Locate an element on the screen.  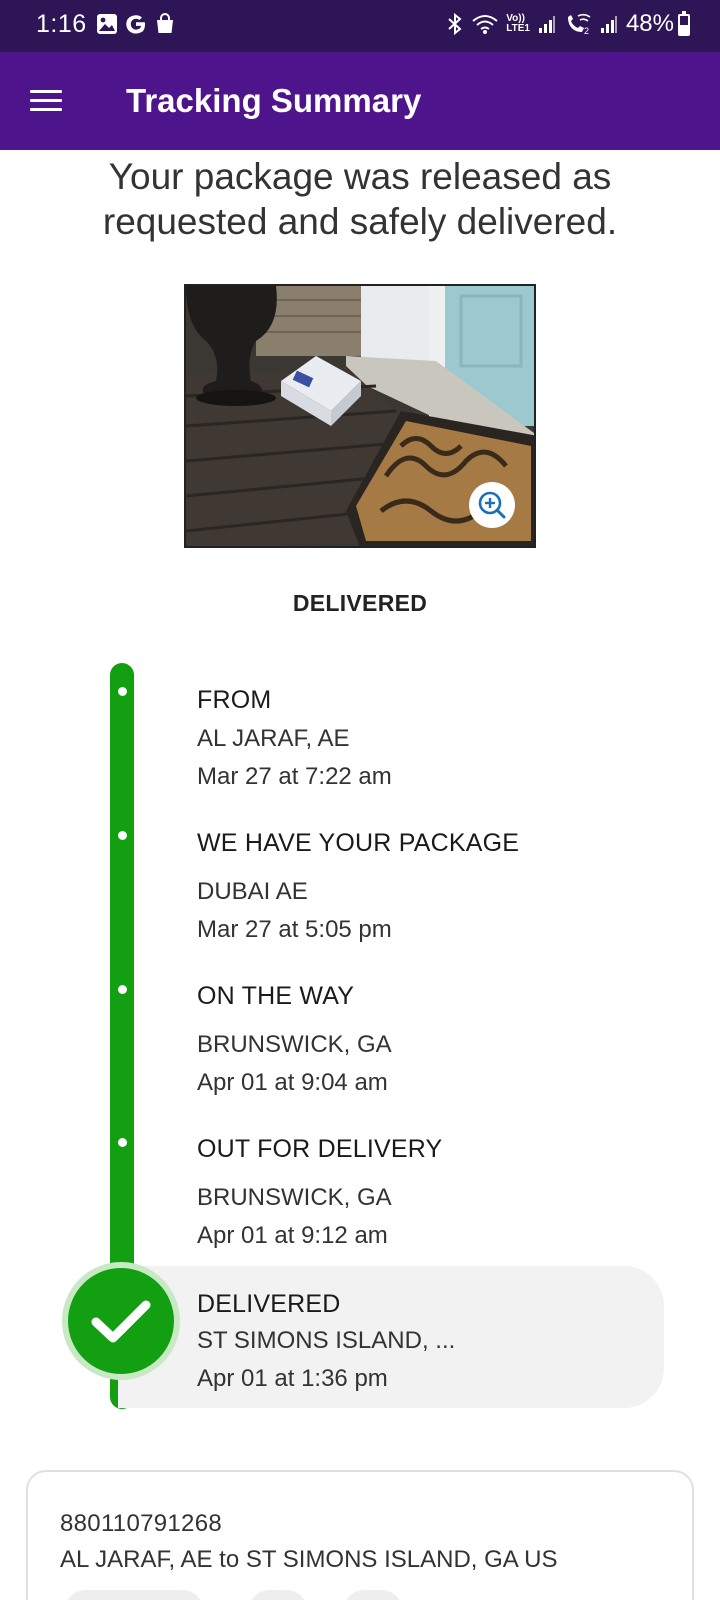
step-title: OUT FOR DELIVERY is located at coordinates (320, 1149).